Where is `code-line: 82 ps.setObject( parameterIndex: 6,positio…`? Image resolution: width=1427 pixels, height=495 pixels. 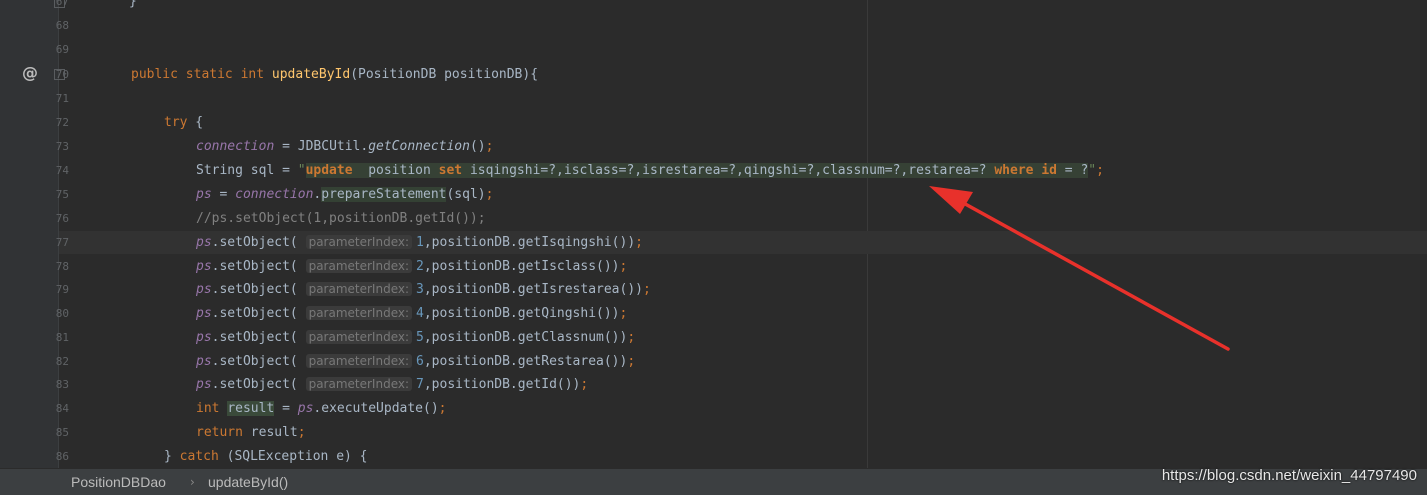 code-line: 82 ps.setObject( parameterIndex: 6,positio… is located at coordinates (741, 361).